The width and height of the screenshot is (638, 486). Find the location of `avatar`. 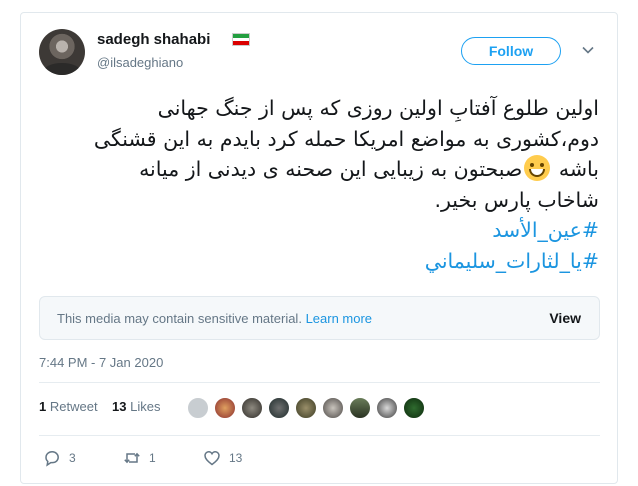

avatar is located at coordinates (62, 52).